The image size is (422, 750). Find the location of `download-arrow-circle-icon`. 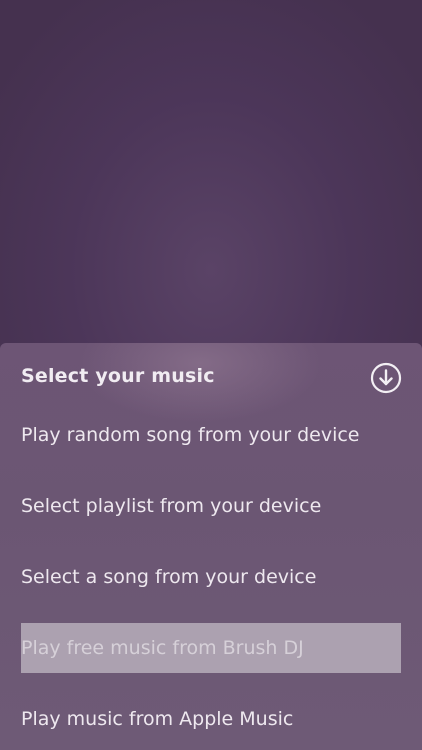

download-arrow-circle-icon is located at coordinates (386, 378).